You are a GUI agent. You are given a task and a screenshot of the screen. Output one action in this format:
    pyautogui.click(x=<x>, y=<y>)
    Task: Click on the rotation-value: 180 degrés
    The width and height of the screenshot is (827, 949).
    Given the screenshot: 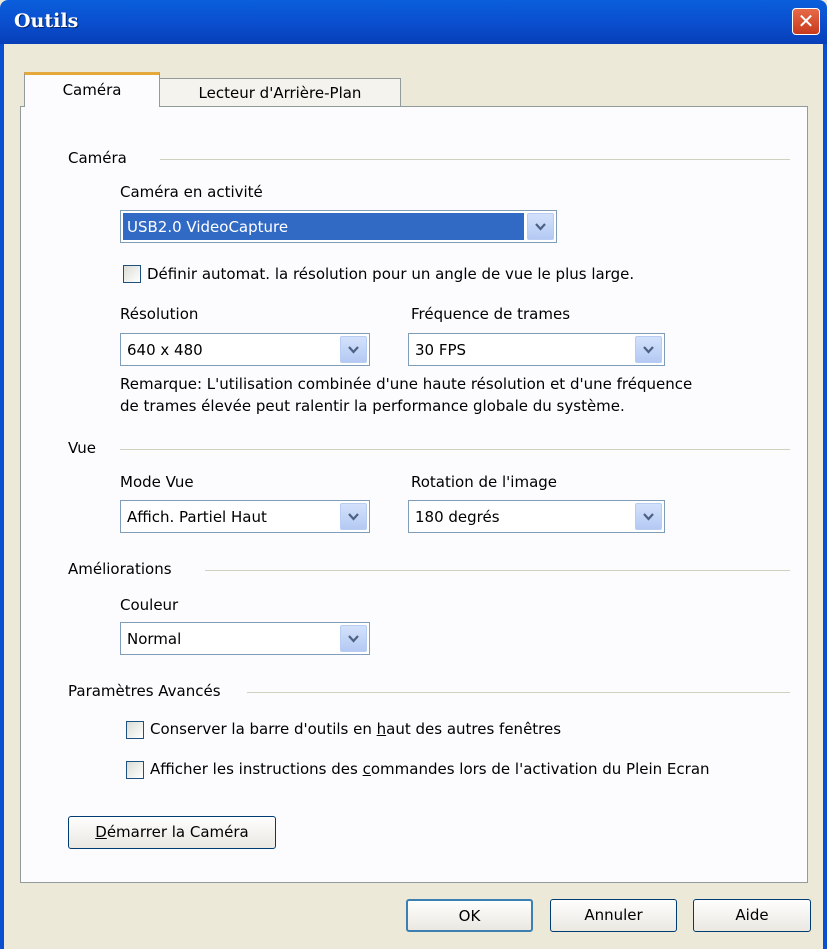 What is the action you would take?
    pyautogui.click(x=457, y=517)
    